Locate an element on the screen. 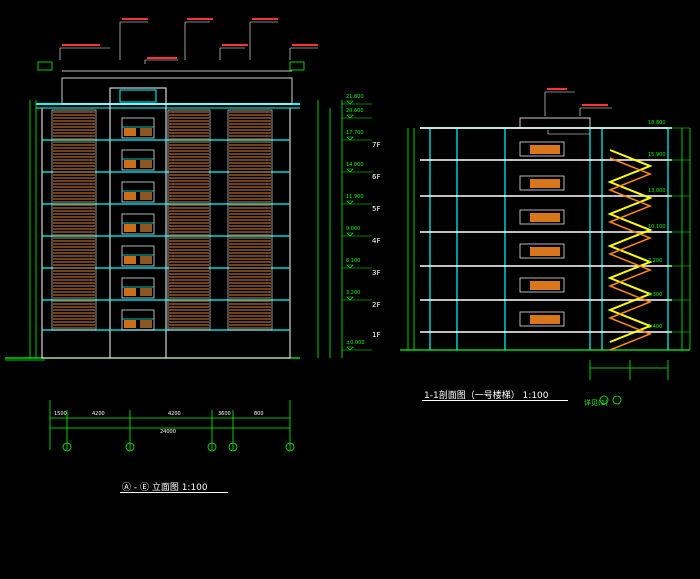 The image size is (700, 579). section-title-underline is located at coordinates (495, 400).